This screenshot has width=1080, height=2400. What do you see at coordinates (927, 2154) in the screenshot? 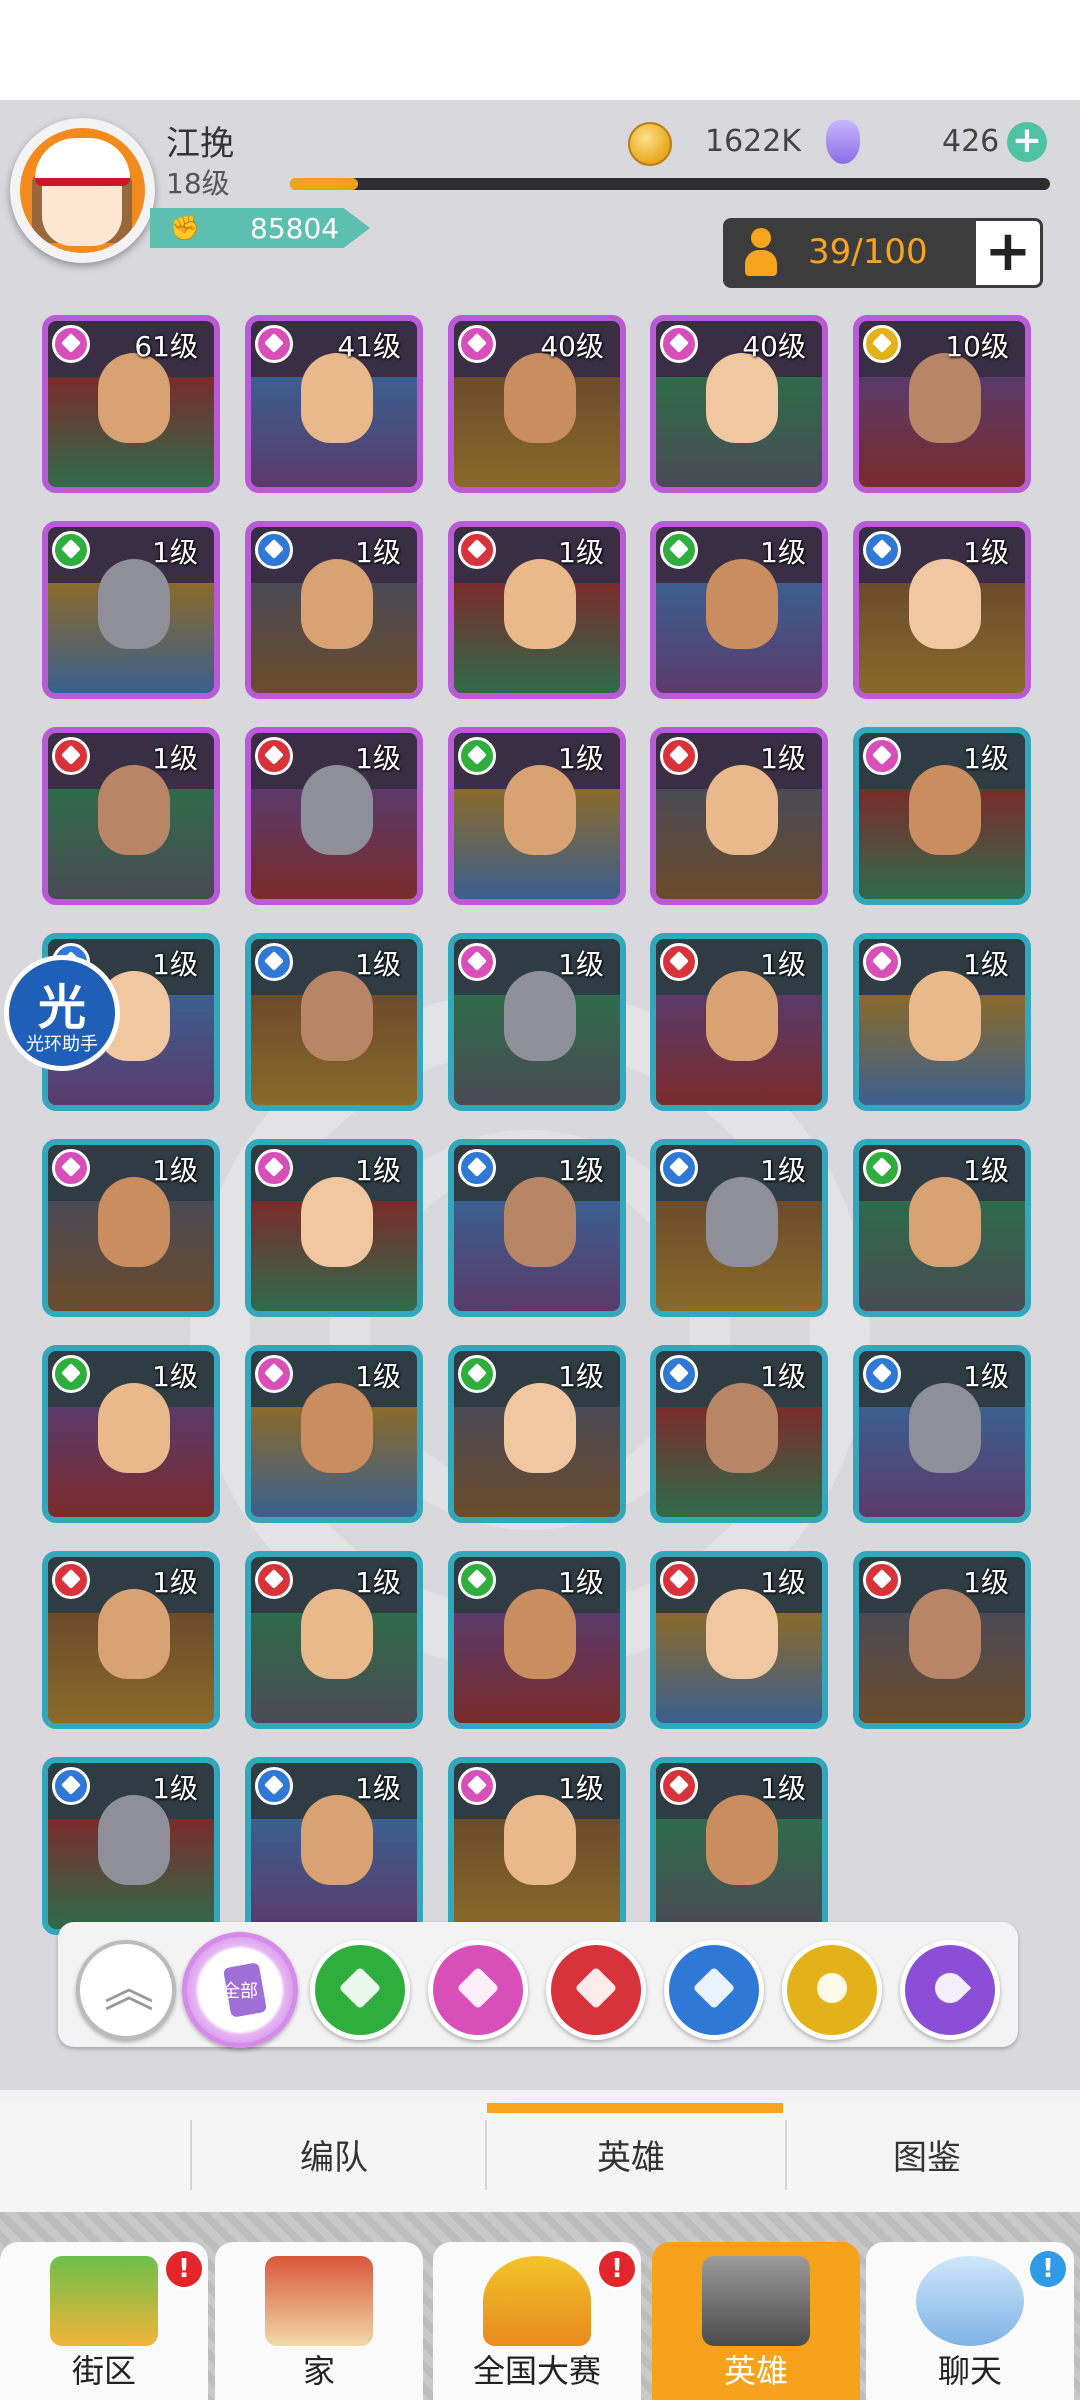
I see `tab-codex: 图鉴` at bounding box center [927, 2154].